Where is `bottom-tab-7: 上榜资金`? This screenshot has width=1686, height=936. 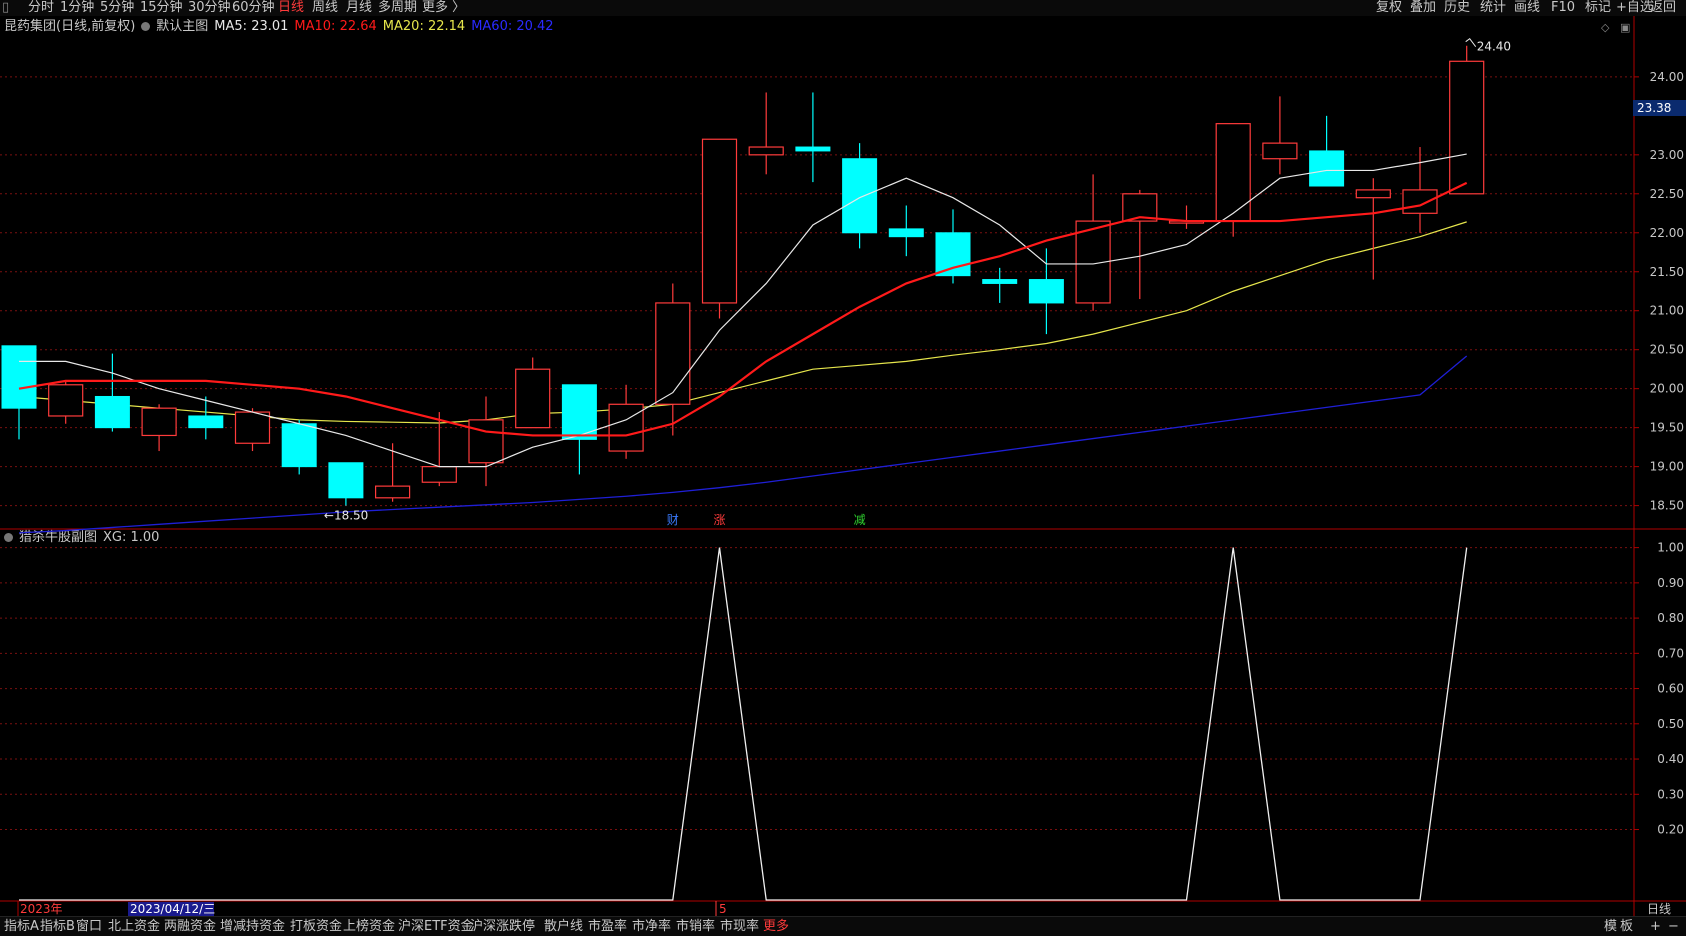
bottom-tab-7: 上榜资金 is located at coordinates (369, 926).